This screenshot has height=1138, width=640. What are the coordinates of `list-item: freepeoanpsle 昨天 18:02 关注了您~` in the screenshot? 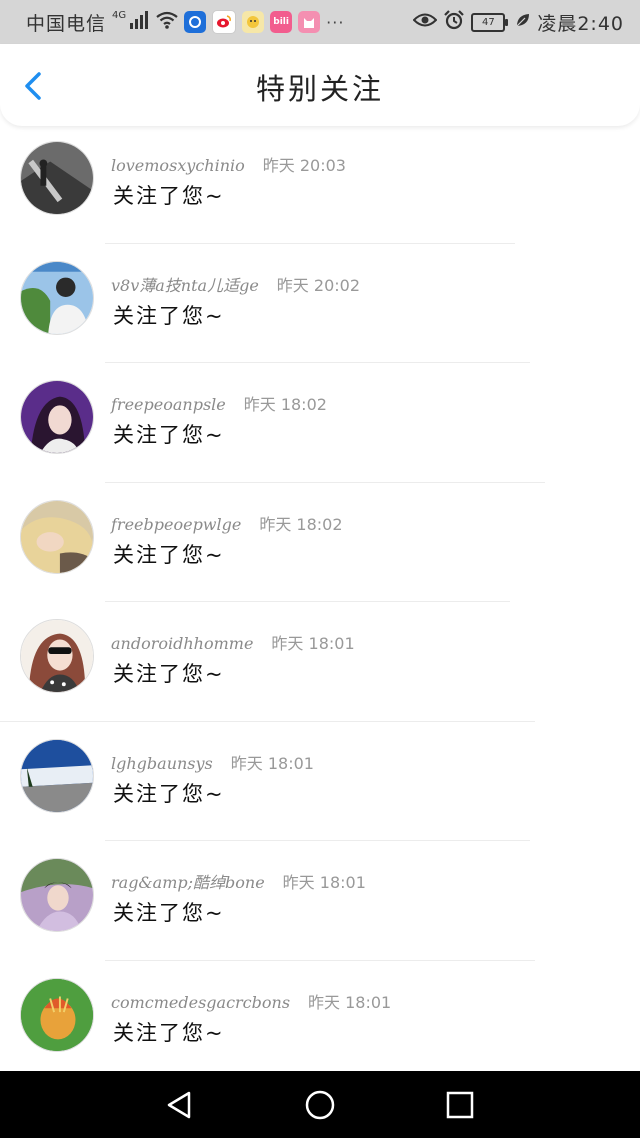 It's located at (320, 423).